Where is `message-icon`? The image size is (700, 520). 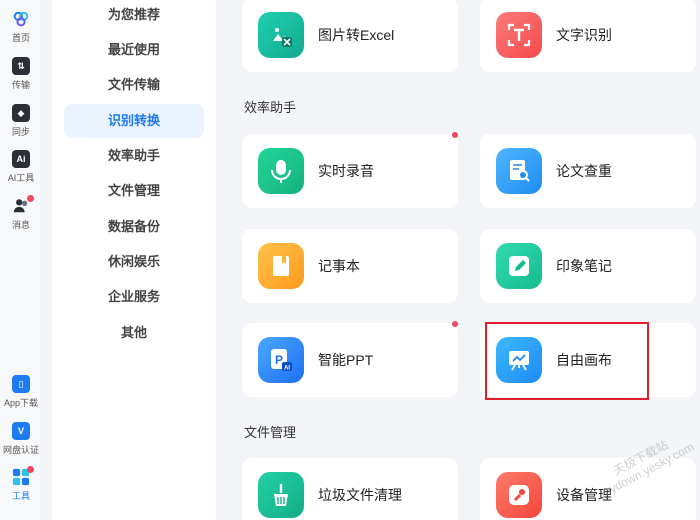
message-icon is located at coordinates (23, 205).